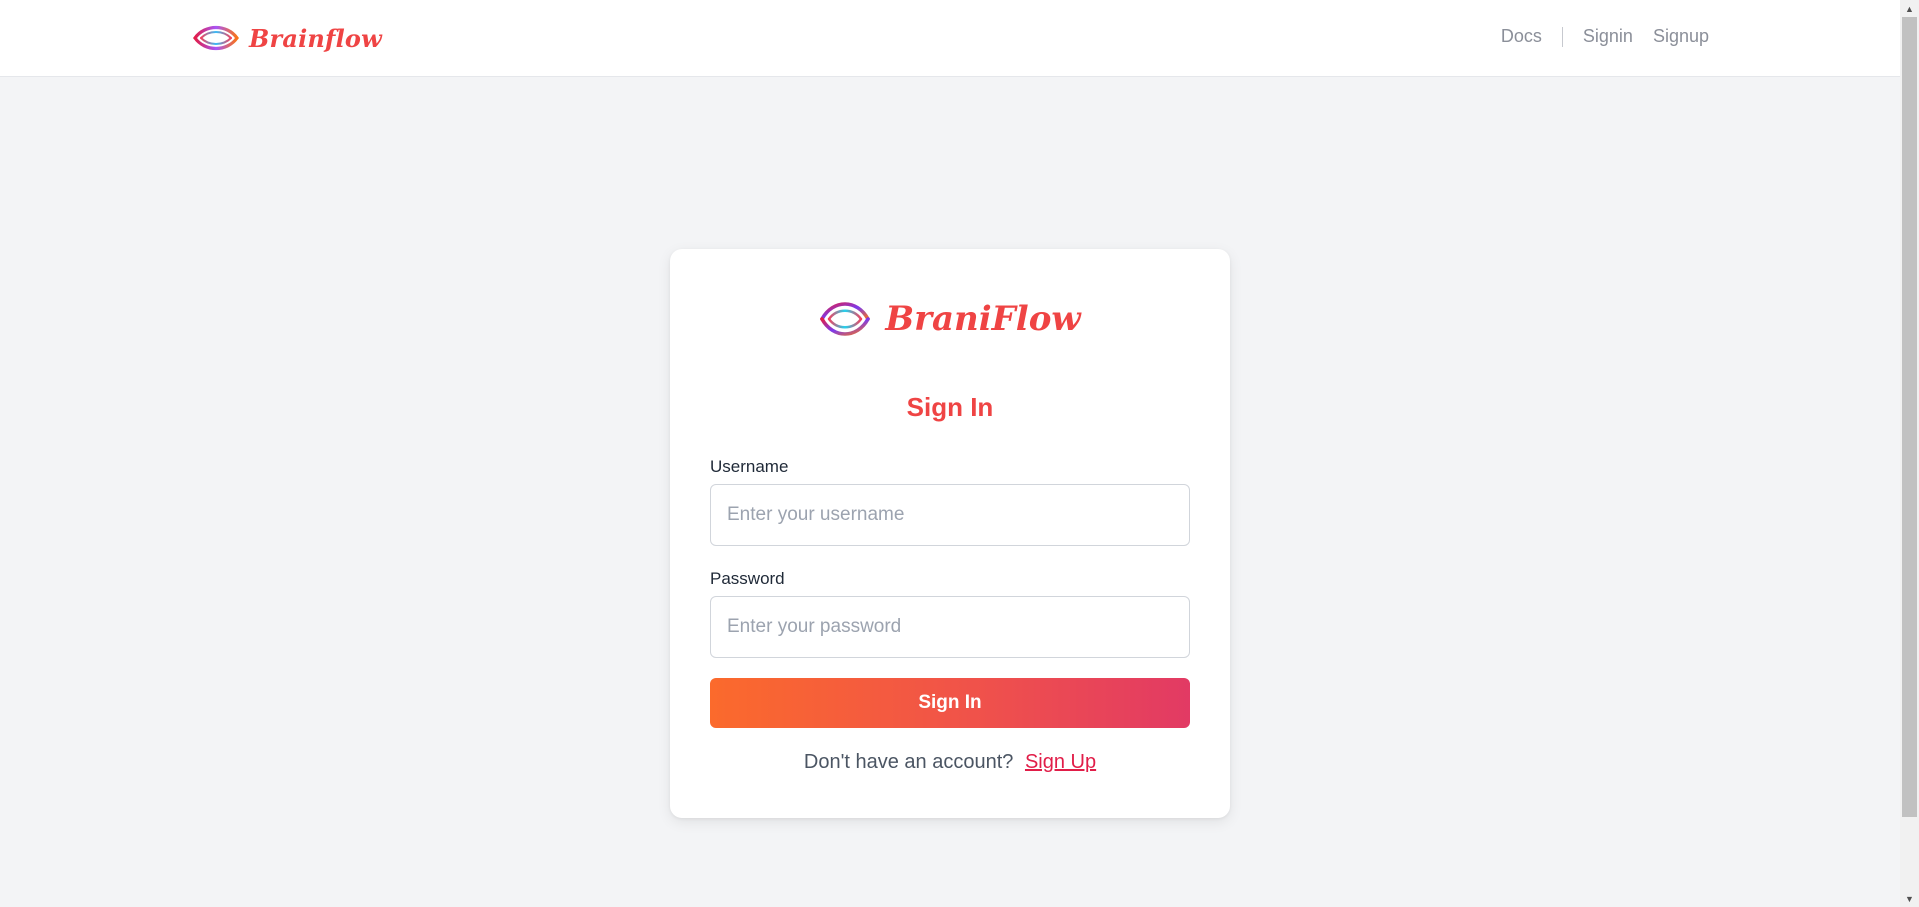  I want to click on signup-prompt: Don't have an account? Sign Up, so click(950, 762).